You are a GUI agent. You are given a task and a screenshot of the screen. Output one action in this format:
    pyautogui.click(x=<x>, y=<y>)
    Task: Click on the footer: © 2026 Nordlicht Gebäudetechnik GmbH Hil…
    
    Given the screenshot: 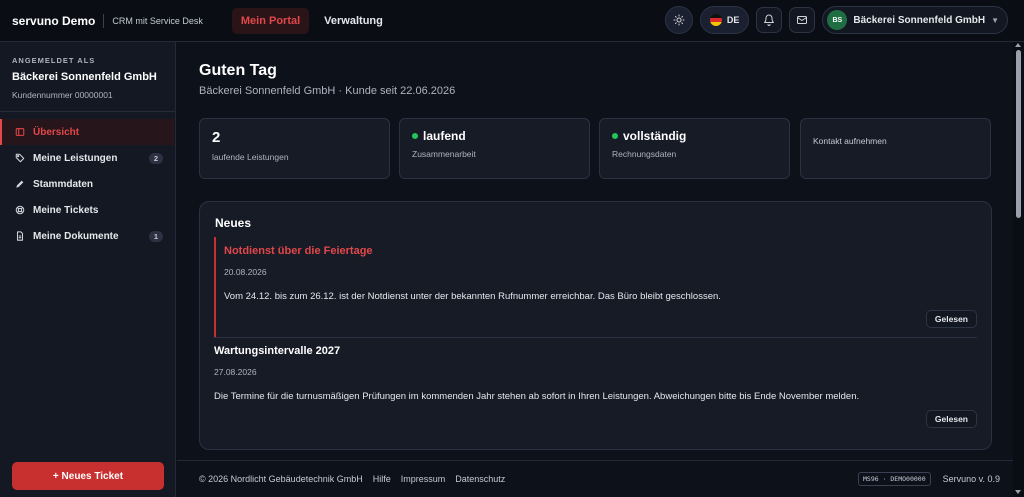 What is the action you would take?
    pyautogui.click(x=595, y=478)
    